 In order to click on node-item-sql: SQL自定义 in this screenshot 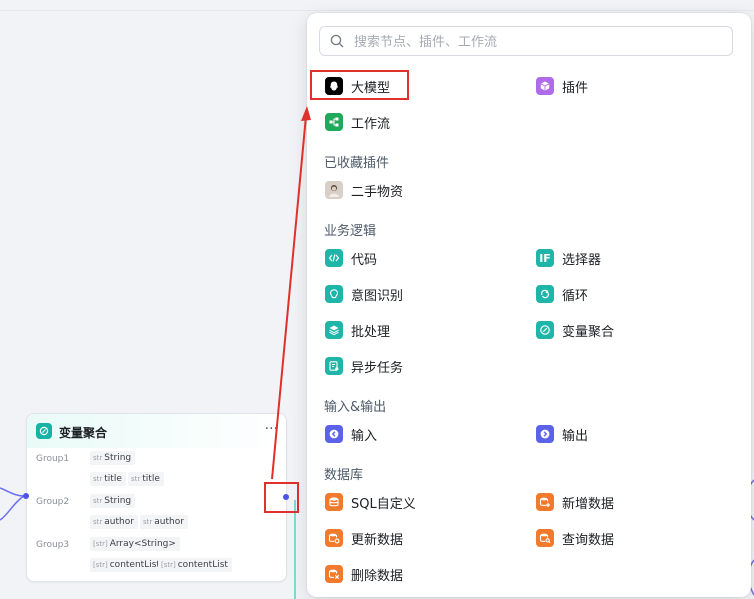, I will do `click(370, 502)`.